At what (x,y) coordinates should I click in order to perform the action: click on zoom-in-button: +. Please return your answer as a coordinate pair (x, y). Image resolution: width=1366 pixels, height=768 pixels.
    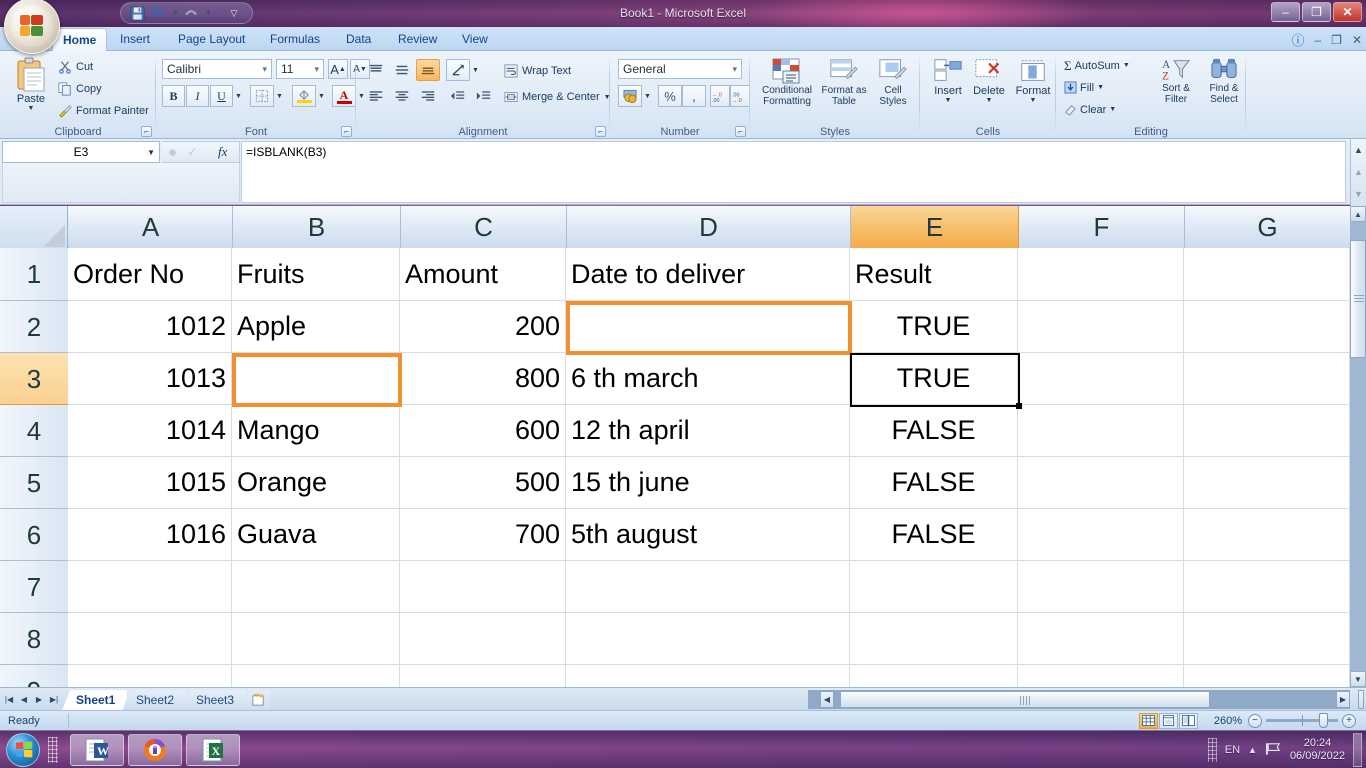
    Looking at the image, I should click on (1349, 720).